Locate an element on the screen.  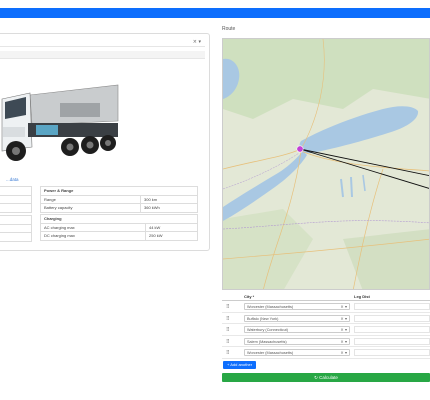
city-select-value: Buffalo (New York) is located at coordinates (263, 318).